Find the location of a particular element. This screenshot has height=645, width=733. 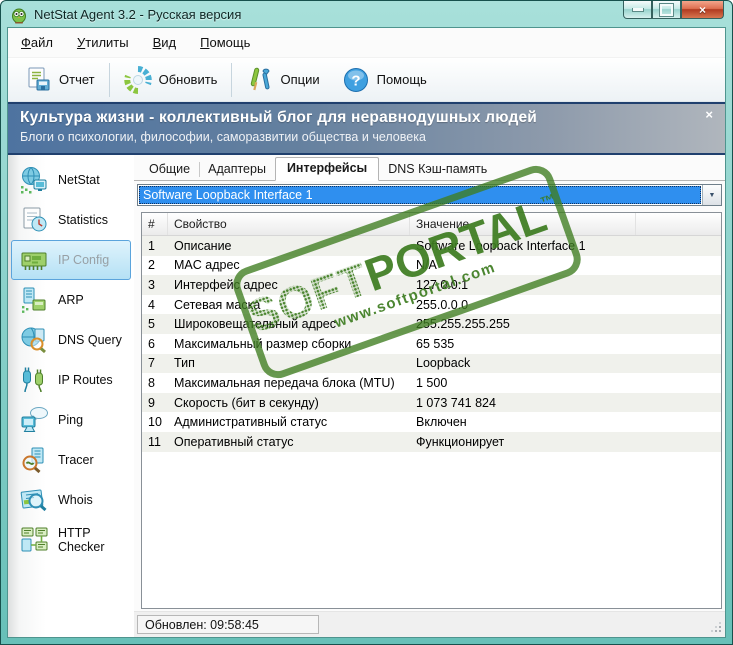

table-row: 10 Административный статус Включен is located at coordinates (431, 422).